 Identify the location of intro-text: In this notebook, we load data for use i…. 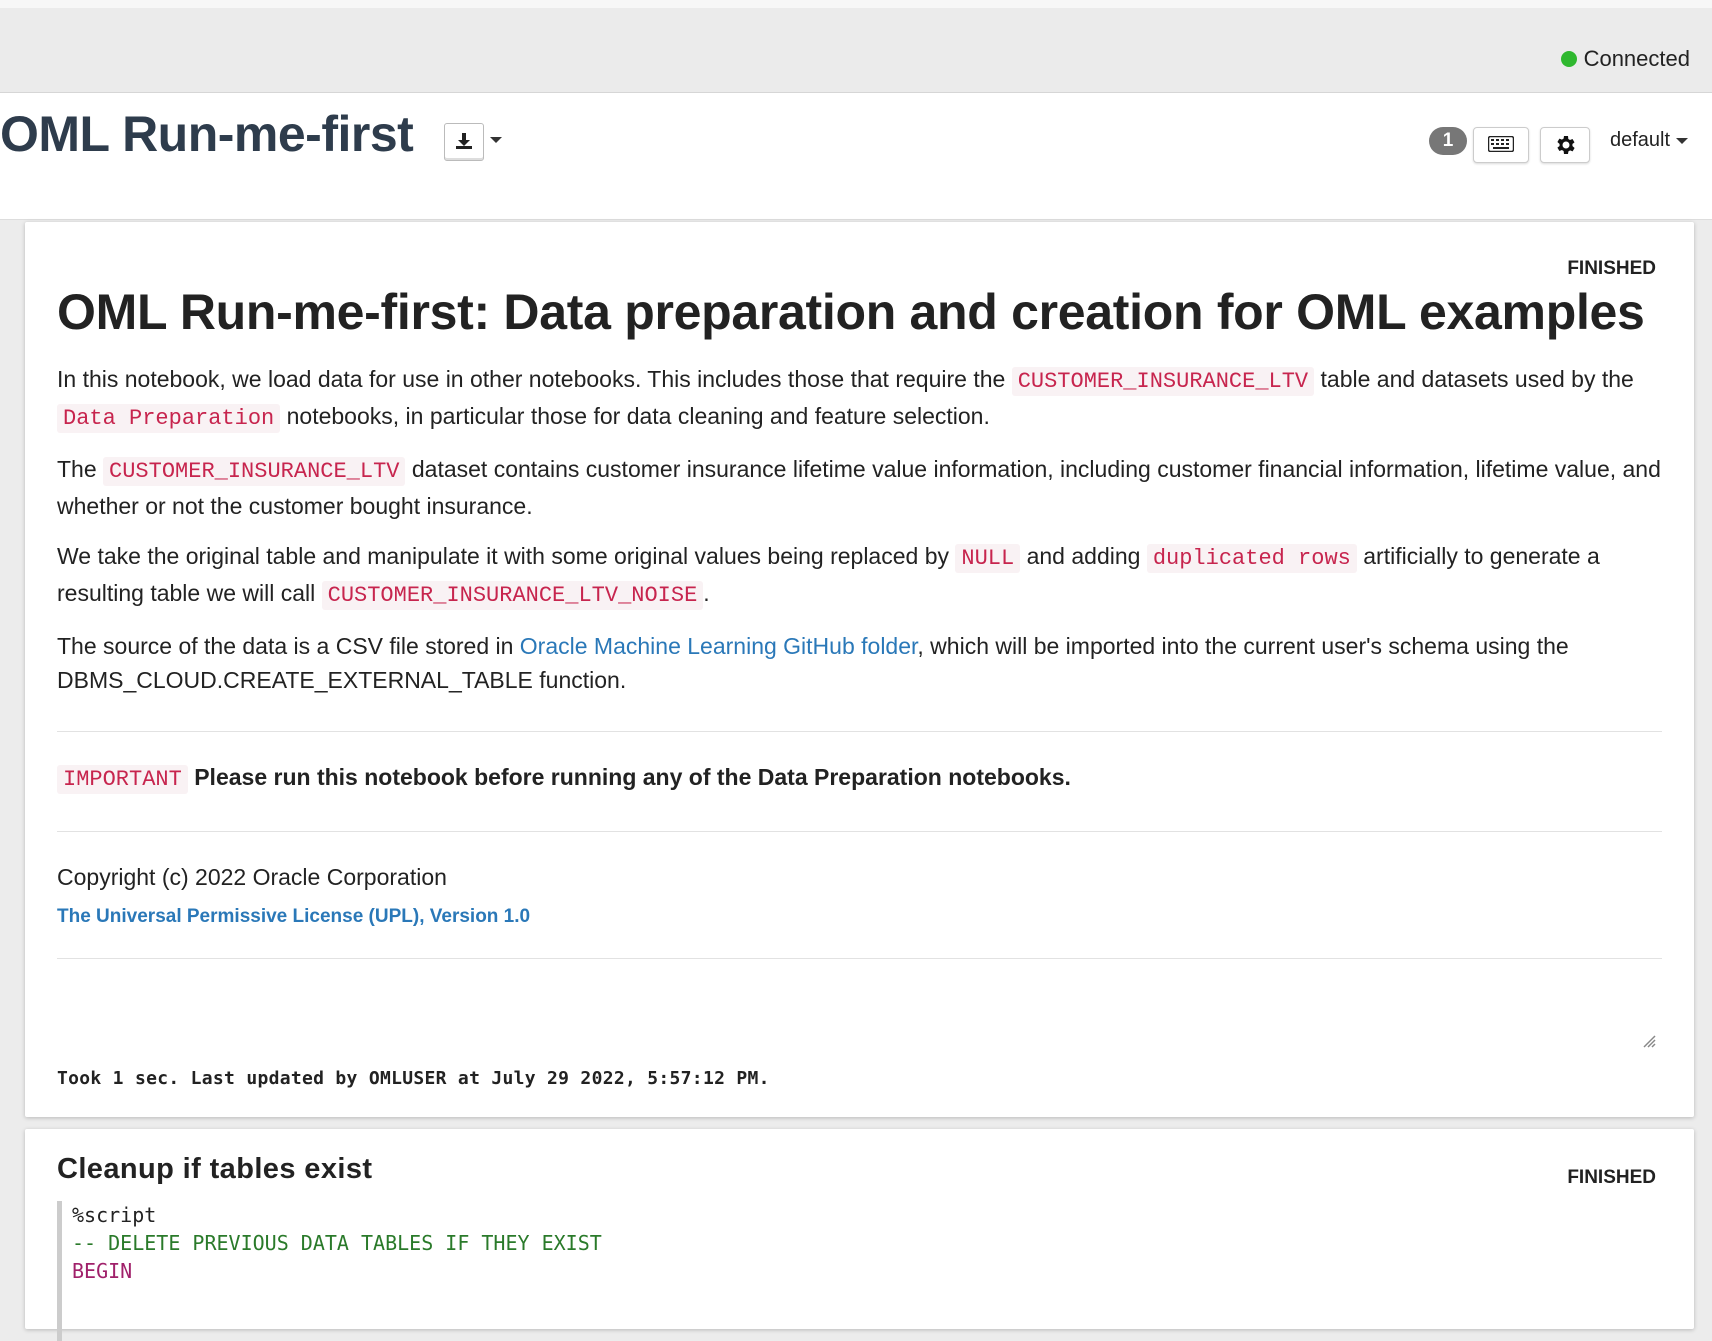
(859, 399).